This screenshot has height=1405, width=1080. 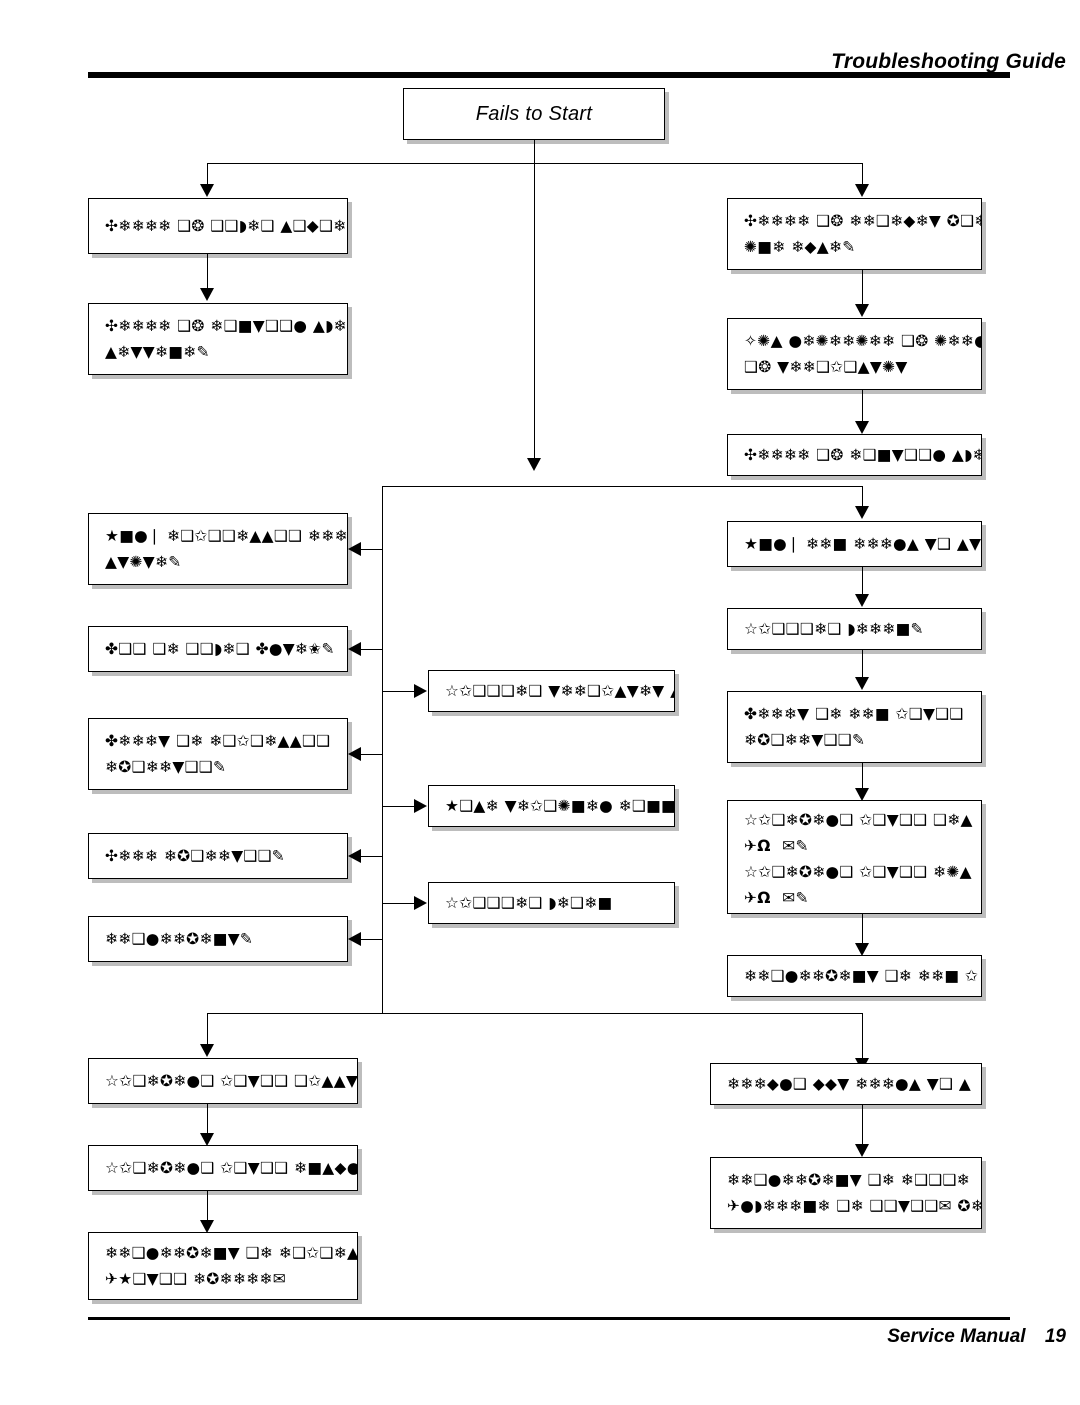 I want to click on flow-node-m3: ✤❄❄❄▼ ❑❄ ❄❑✩❑❄▲▲❑❑ ❄✪❑❄❄▼❑❑✎, so click(x=218, y=754).